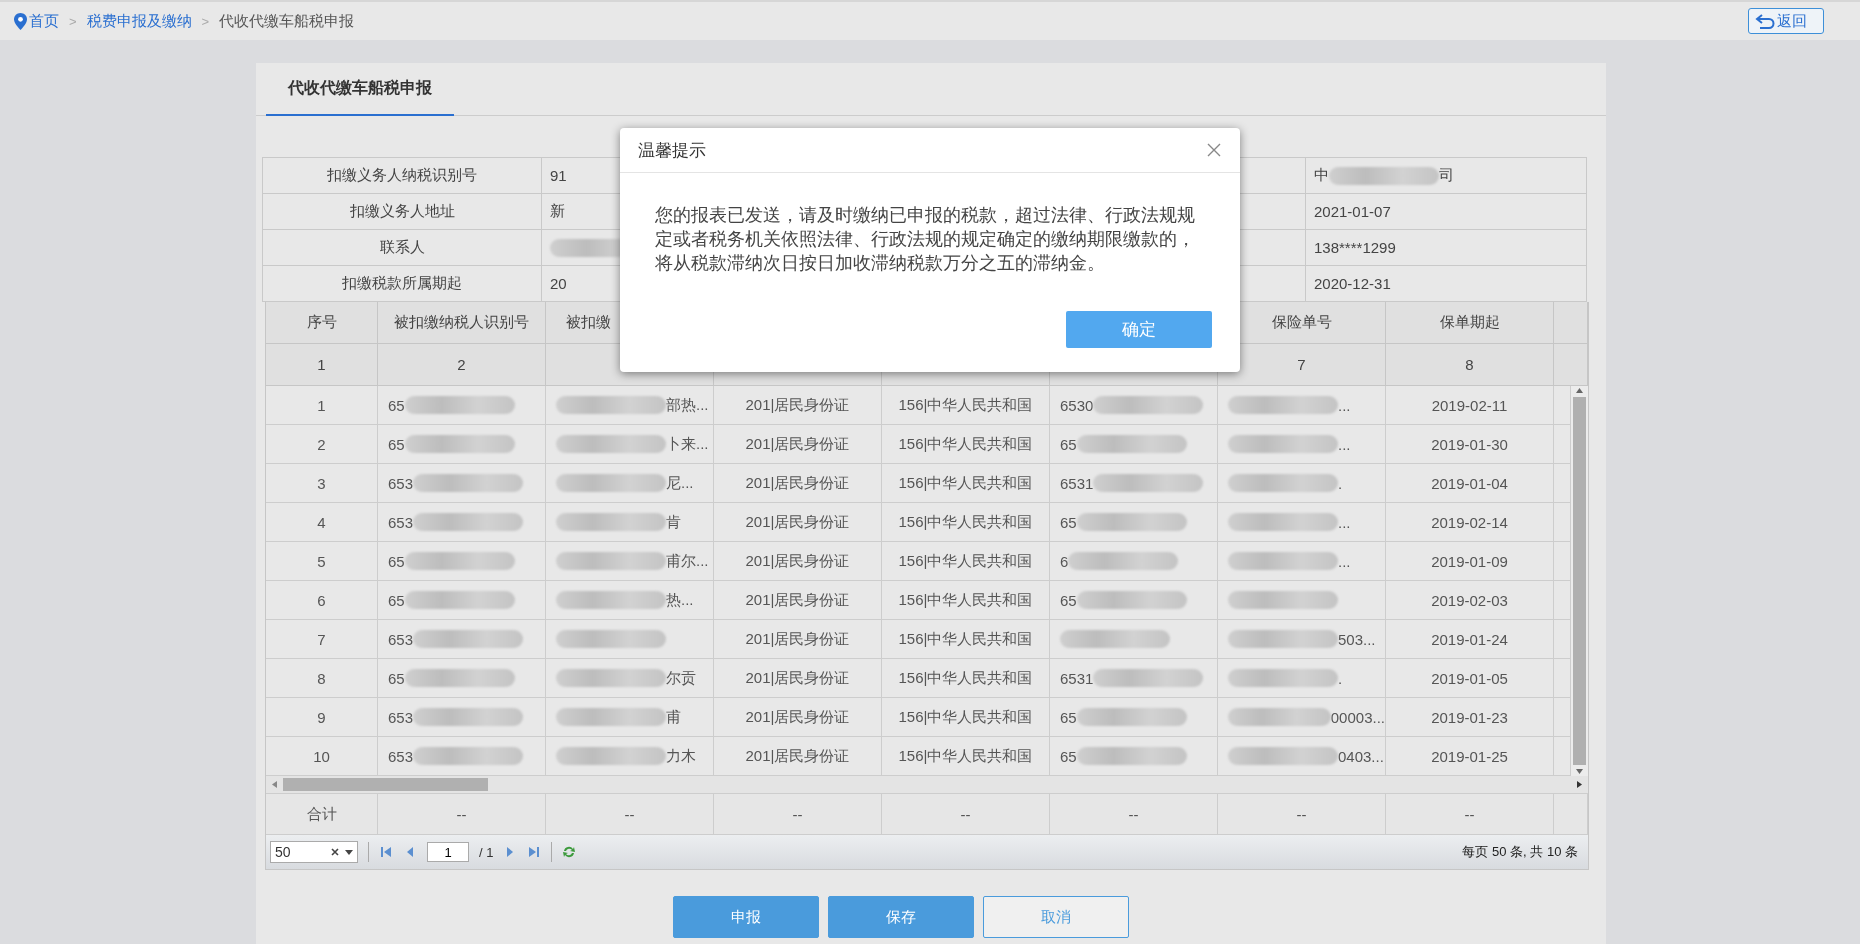 This screenshot has width=1860, height=944. Describe the element at coordinates (1470, 639) in the screenshot. I see `table-cell: 2019-01-24` at that location.